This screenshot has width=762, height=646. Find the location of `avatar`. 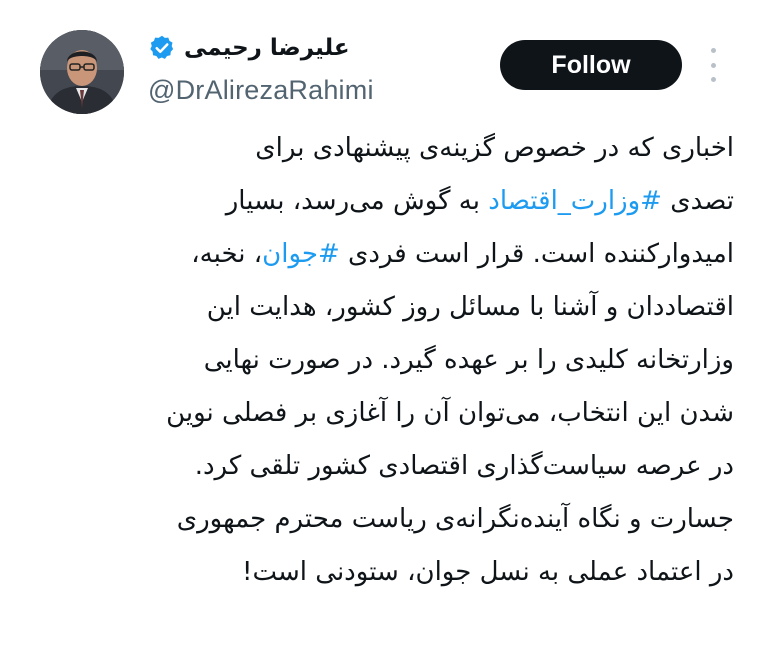

avatar is located at coordinates (82, 72).